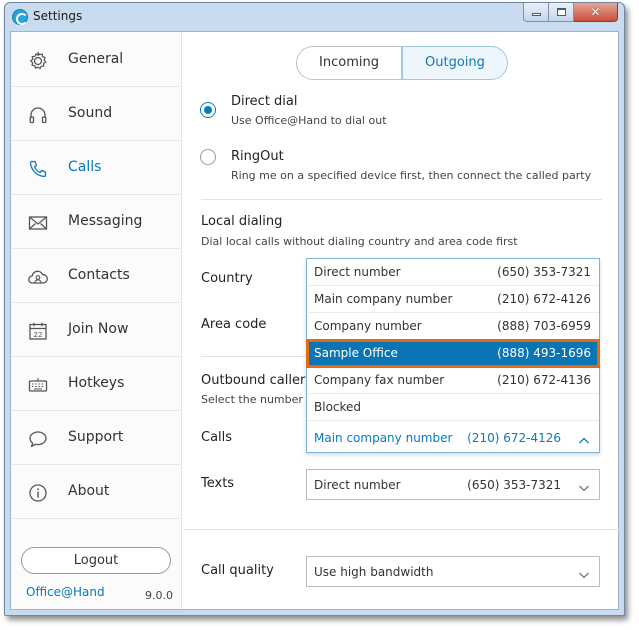  Describe the element at coordinates (453, 380) in the screenshot. I see `dropdown-option: Company fax number (210) 672-4136` at that location.